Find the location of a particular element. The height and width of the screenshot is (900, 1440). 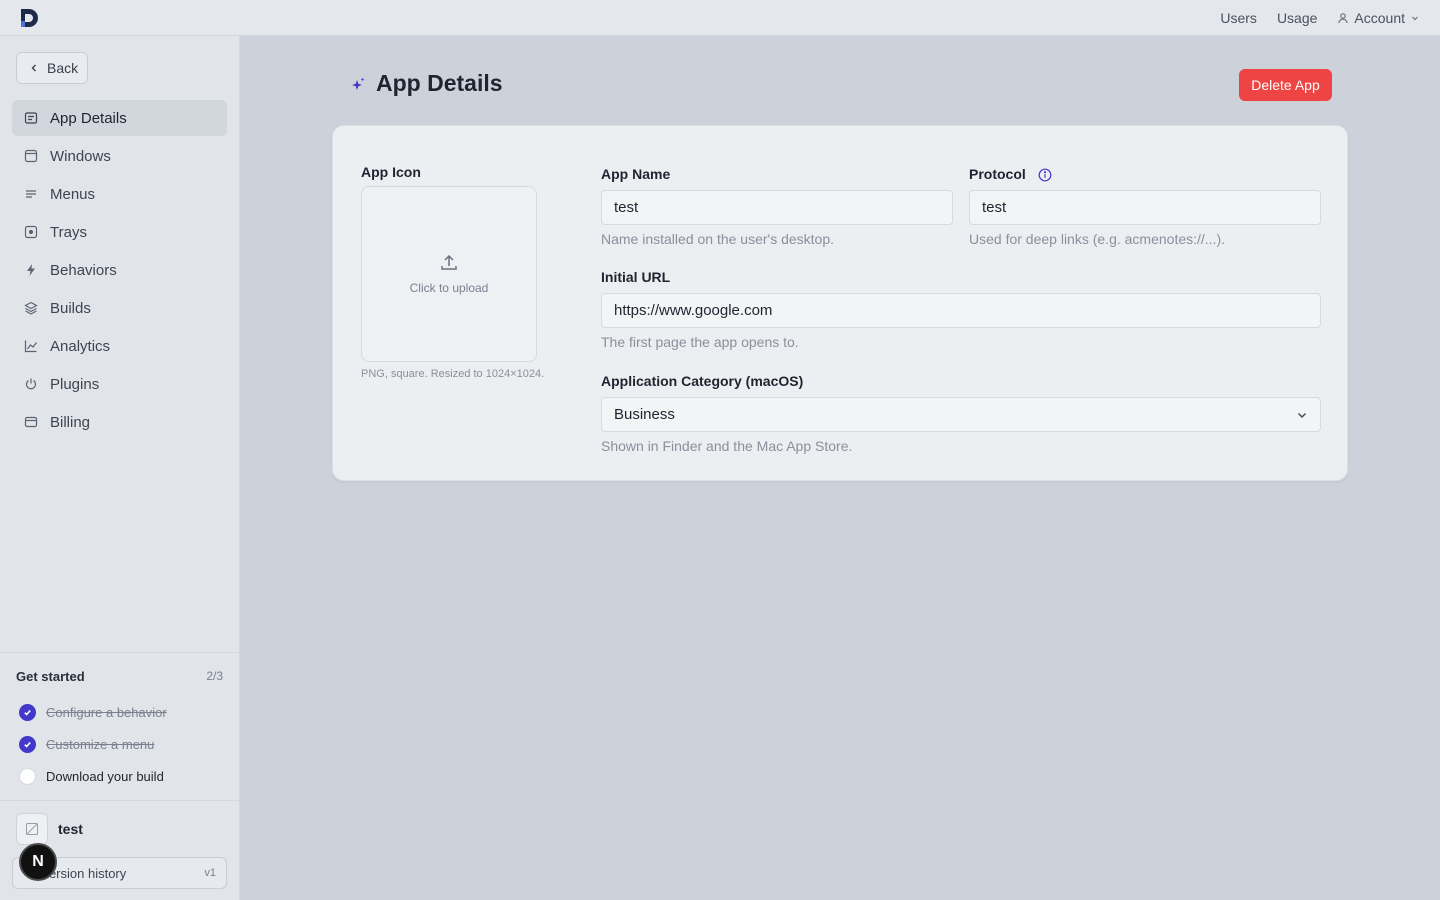

sidebar-item-behaviors: Behaviors is located at coordinates (119, 270).